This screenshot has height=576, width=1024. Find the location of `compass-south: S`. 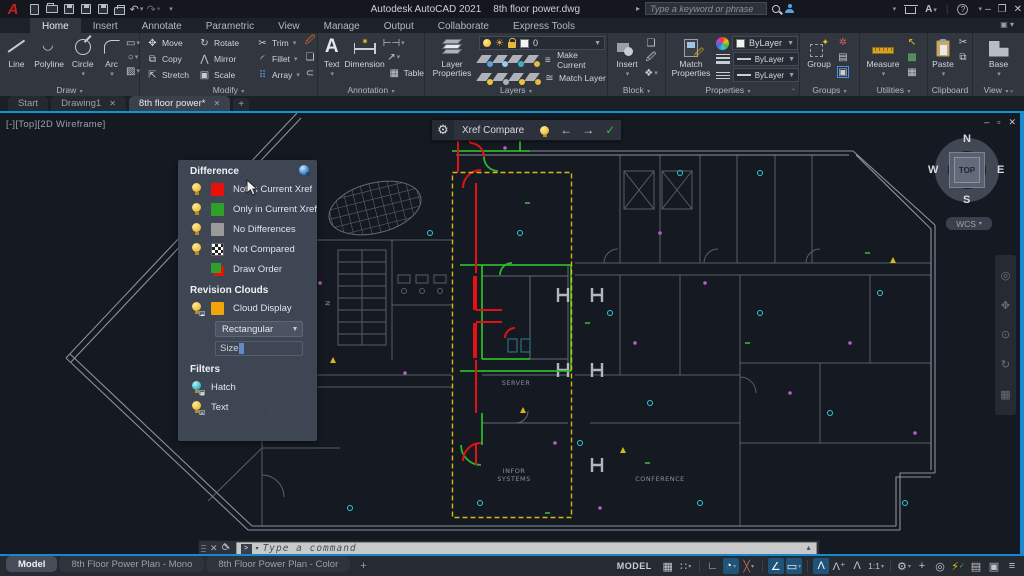

compass-south: S is located at coordinates (966, 200).